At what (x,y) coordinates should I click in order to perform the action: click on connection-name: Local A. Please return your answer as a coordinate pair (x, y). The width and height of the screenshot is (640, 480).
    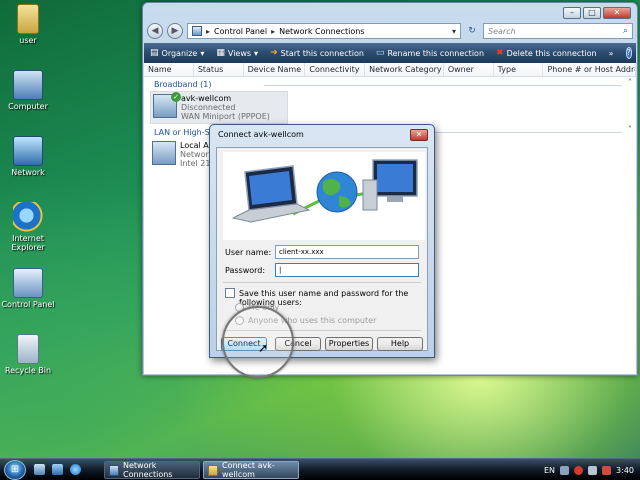
    Looking at the image, I should click on (194, 145).